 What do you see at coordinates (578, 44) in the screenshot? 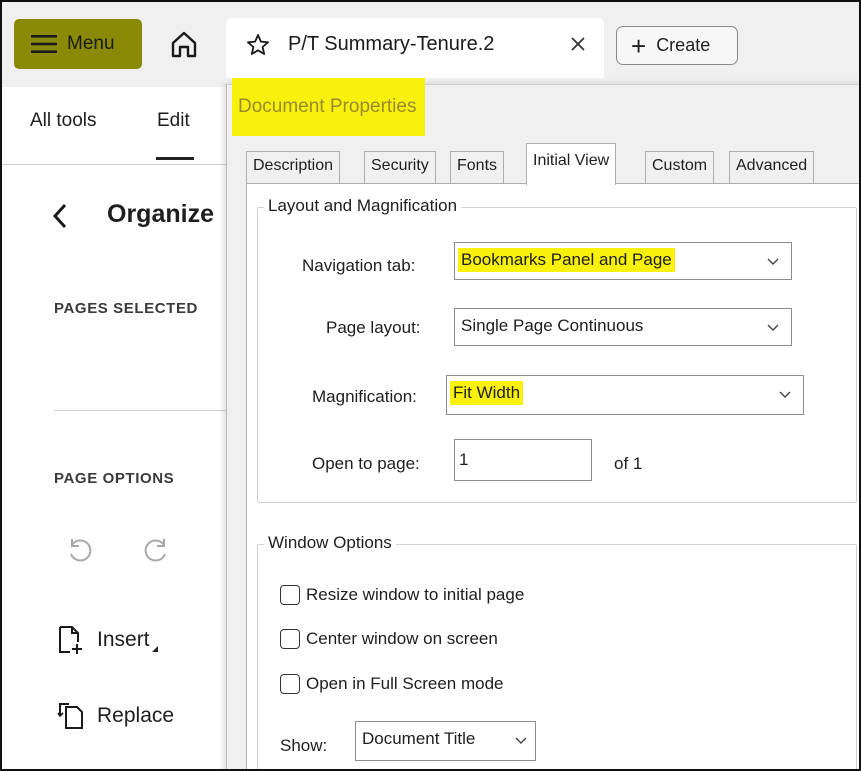
I see `close-icon` at bounding box center [578, 44].